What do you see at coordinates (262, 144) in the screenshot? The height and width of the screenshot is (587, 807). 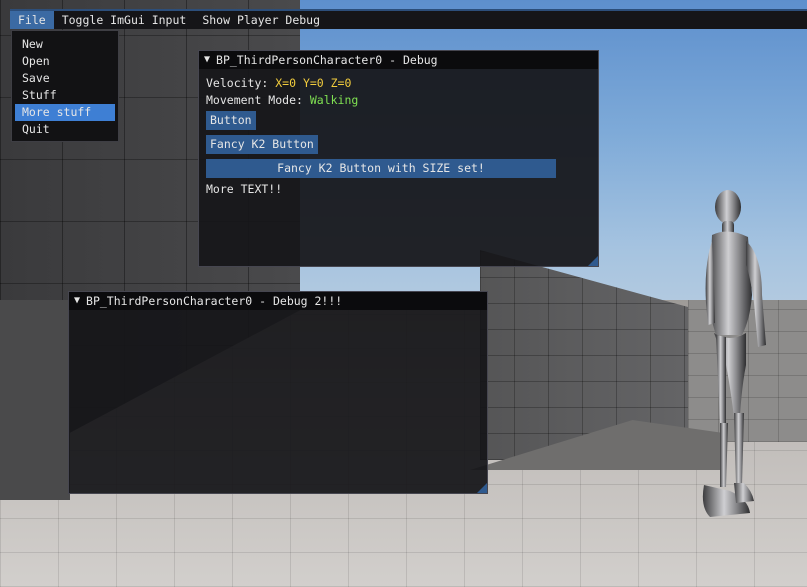 I see `fancy-k2-button: Fancy K2 Button` at bounding box center [262, 144].